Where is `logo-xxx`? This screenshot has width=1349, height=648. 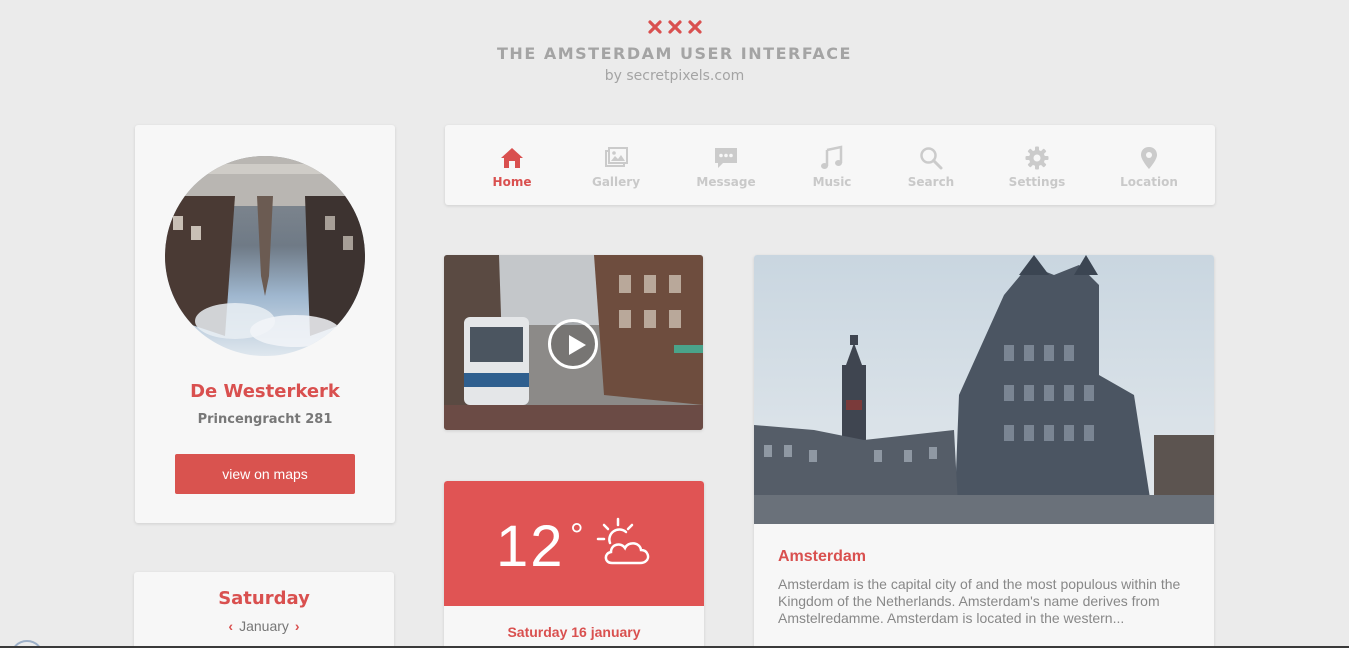 logo-xxx is located at coordinates (675, 27).